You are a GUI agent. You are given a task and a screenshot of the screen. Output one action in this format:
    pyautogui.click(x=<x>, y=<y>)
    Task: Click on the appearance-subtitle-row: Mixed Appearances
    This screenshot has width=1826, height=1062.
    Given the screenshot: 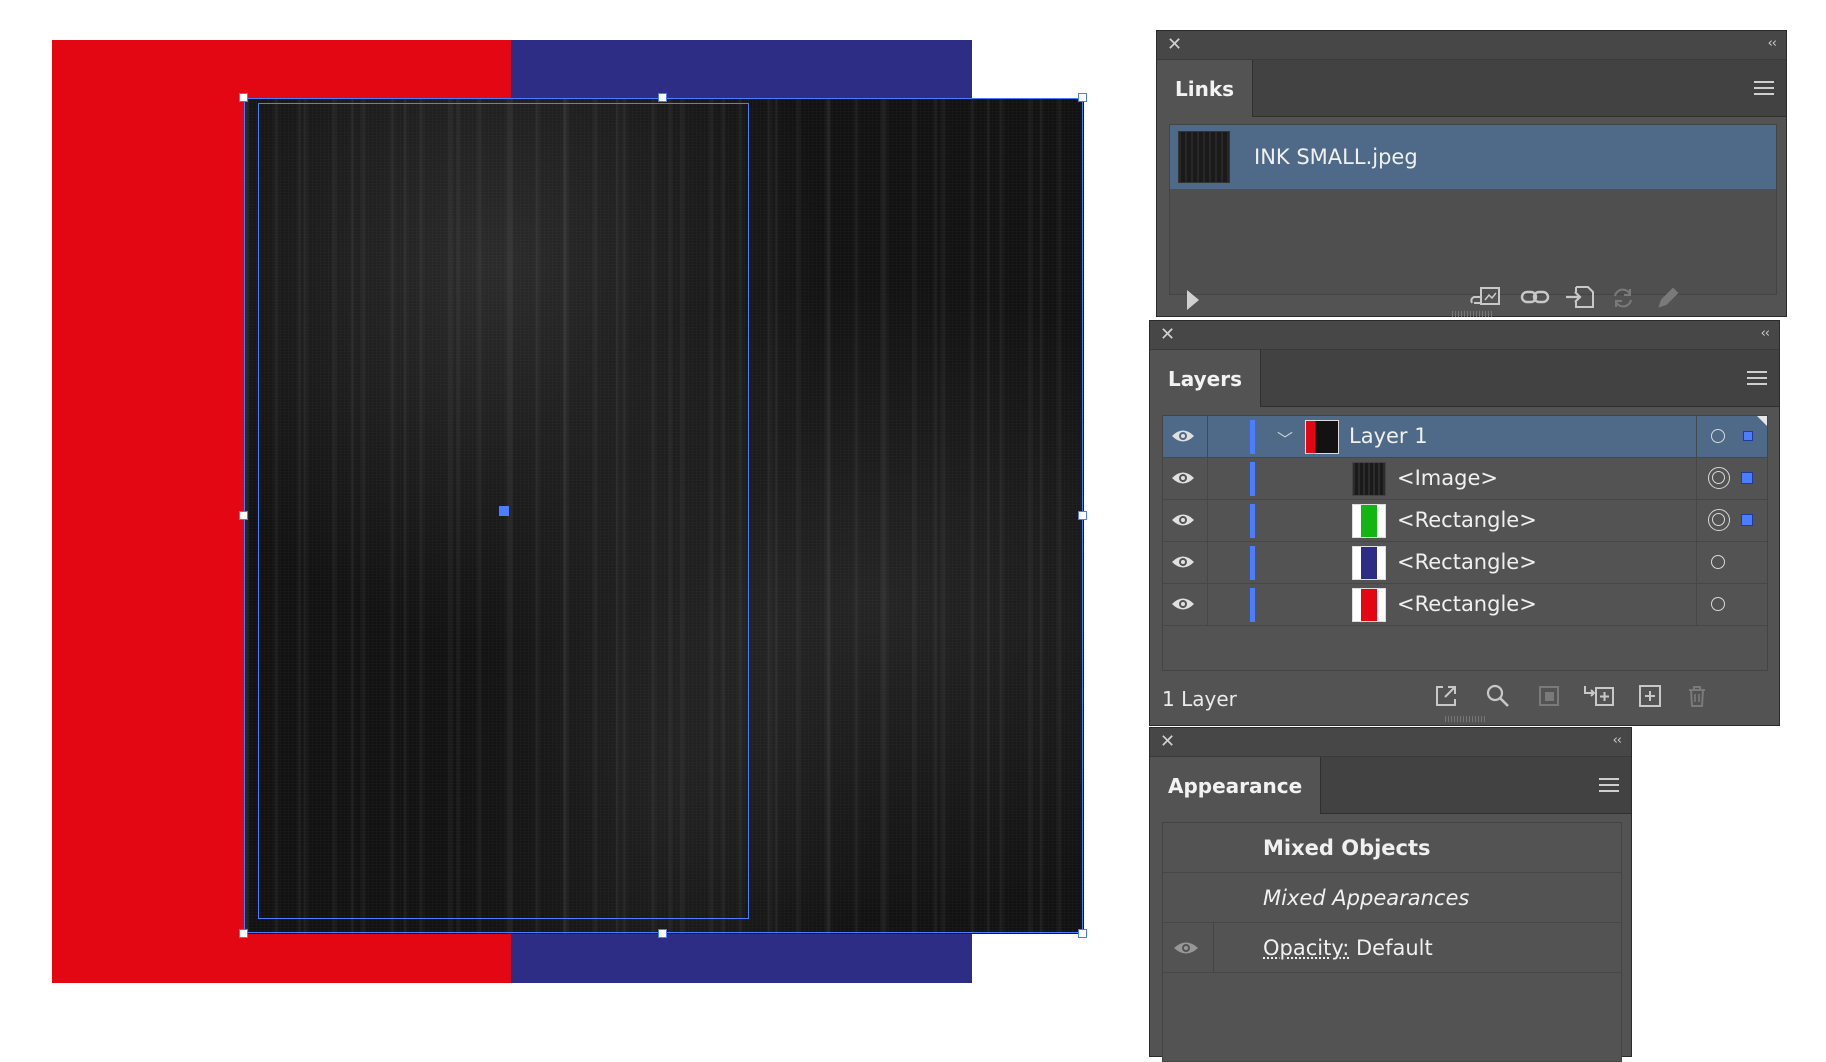 What is the action you would take?
    pyautogui.click(x=1392, y=898)
    